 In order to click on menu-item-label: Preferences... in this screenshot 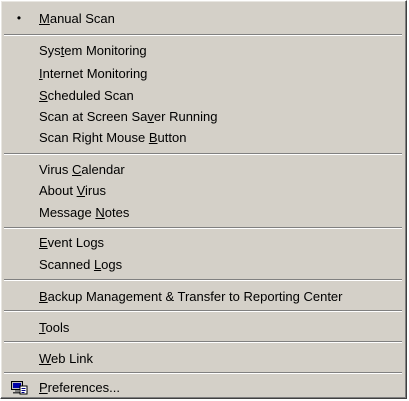, I will do `click(79, 387)`.